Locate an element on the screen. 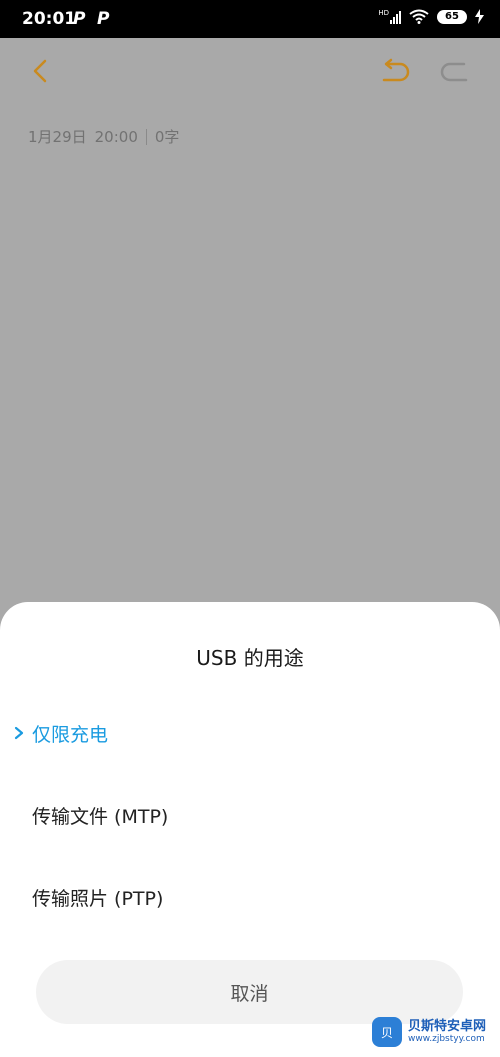 This screenshot has height=1057, width=500. watermark-logo-icon: 贝 is located at coordinates (387, 1032).